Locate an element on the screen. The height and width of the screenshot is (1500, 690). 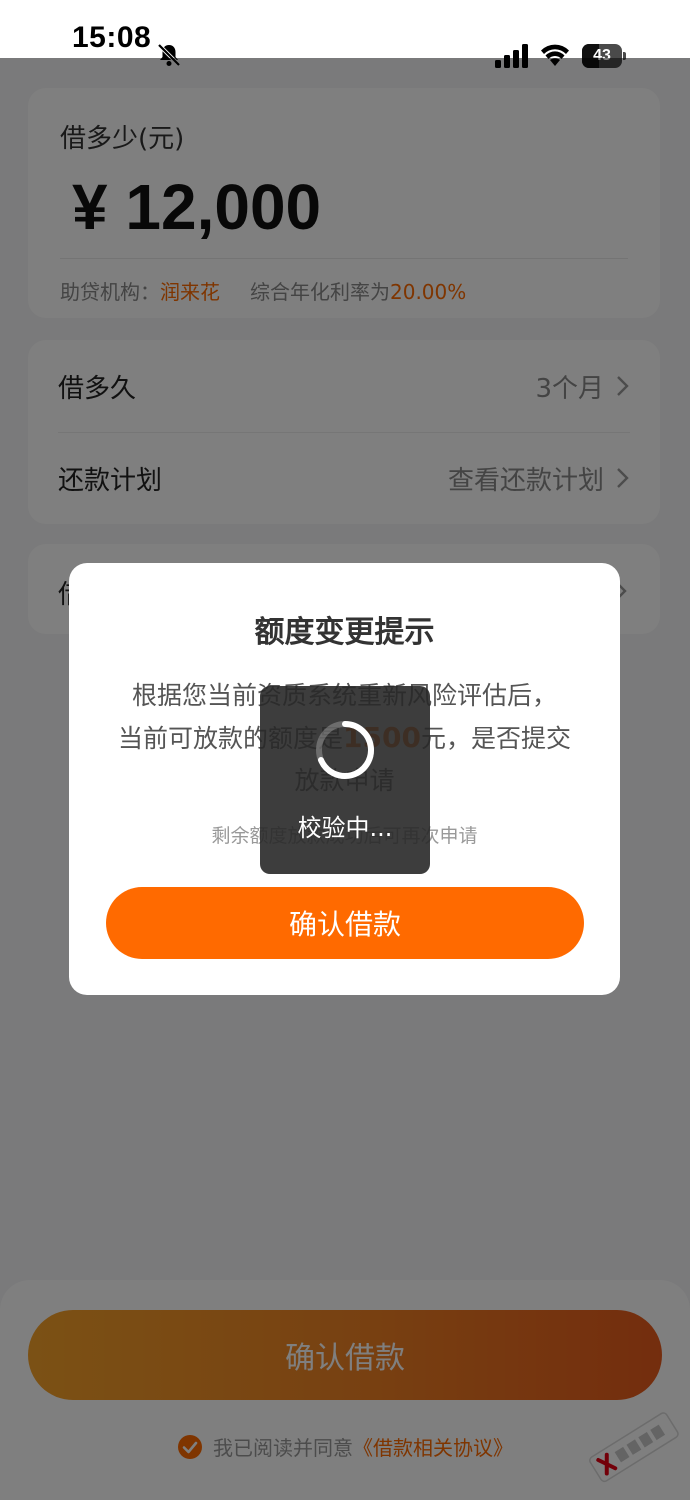
status-time: 15:08 is located at coordinates (112, 37).